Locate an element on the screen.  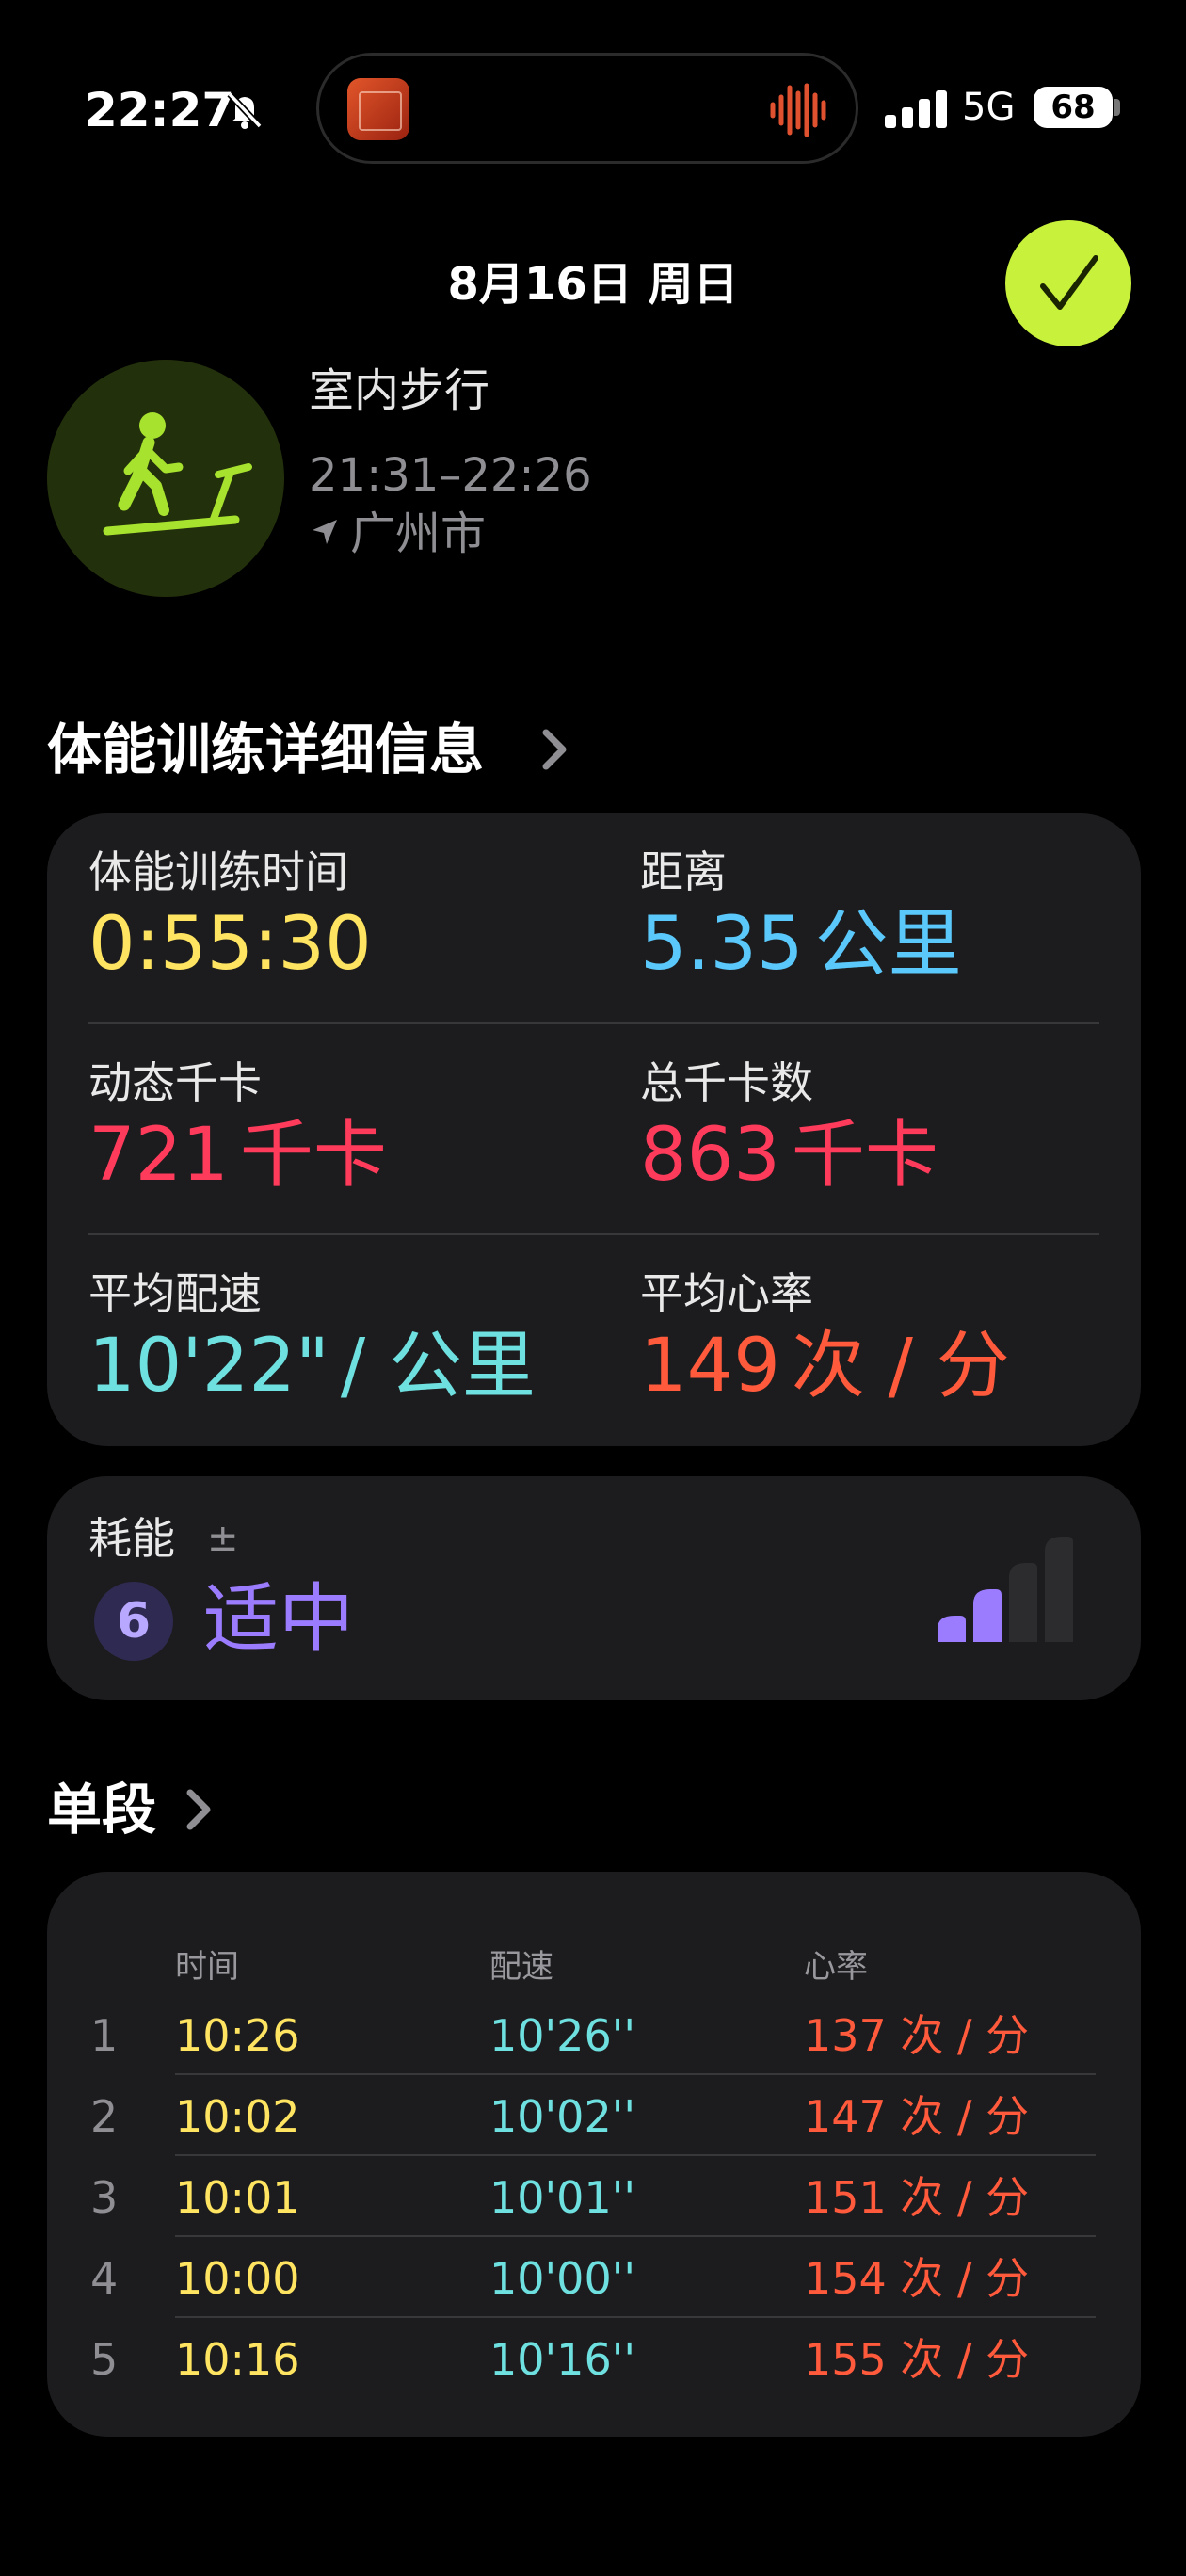
split-pace: 10'16'' is located at coordinates (562, 2359).